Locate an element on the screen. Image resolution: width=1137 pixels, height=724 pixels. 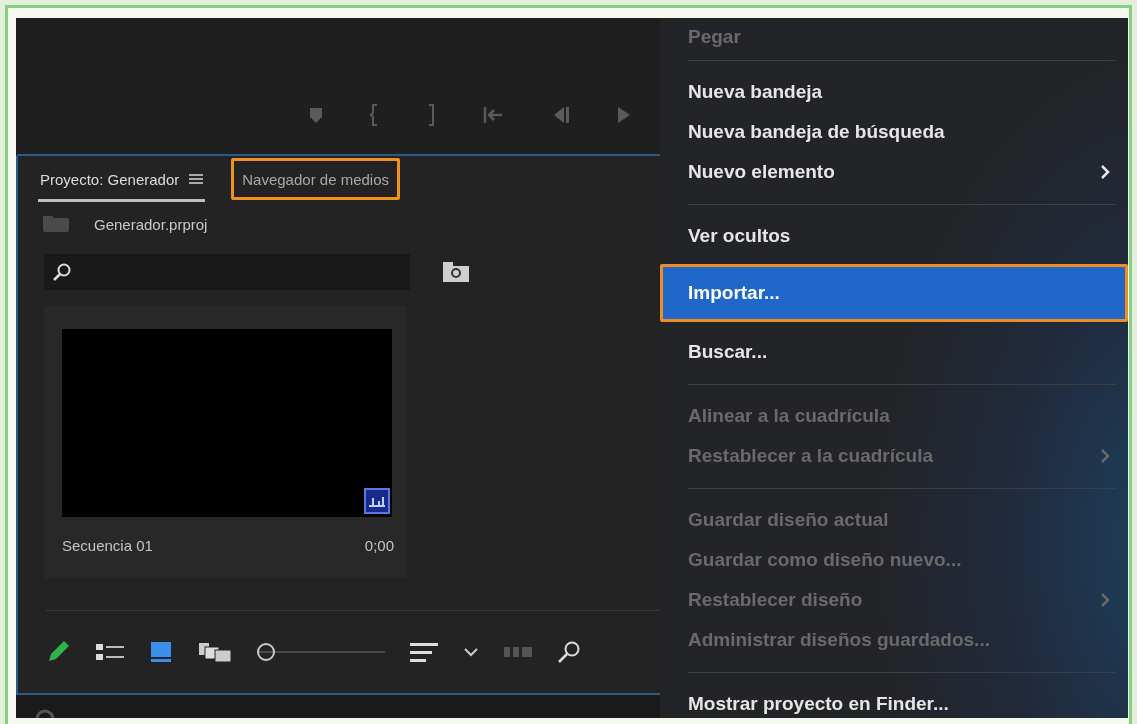
sequence-name: Secuencia 01 is located at coordinates (107, 545).